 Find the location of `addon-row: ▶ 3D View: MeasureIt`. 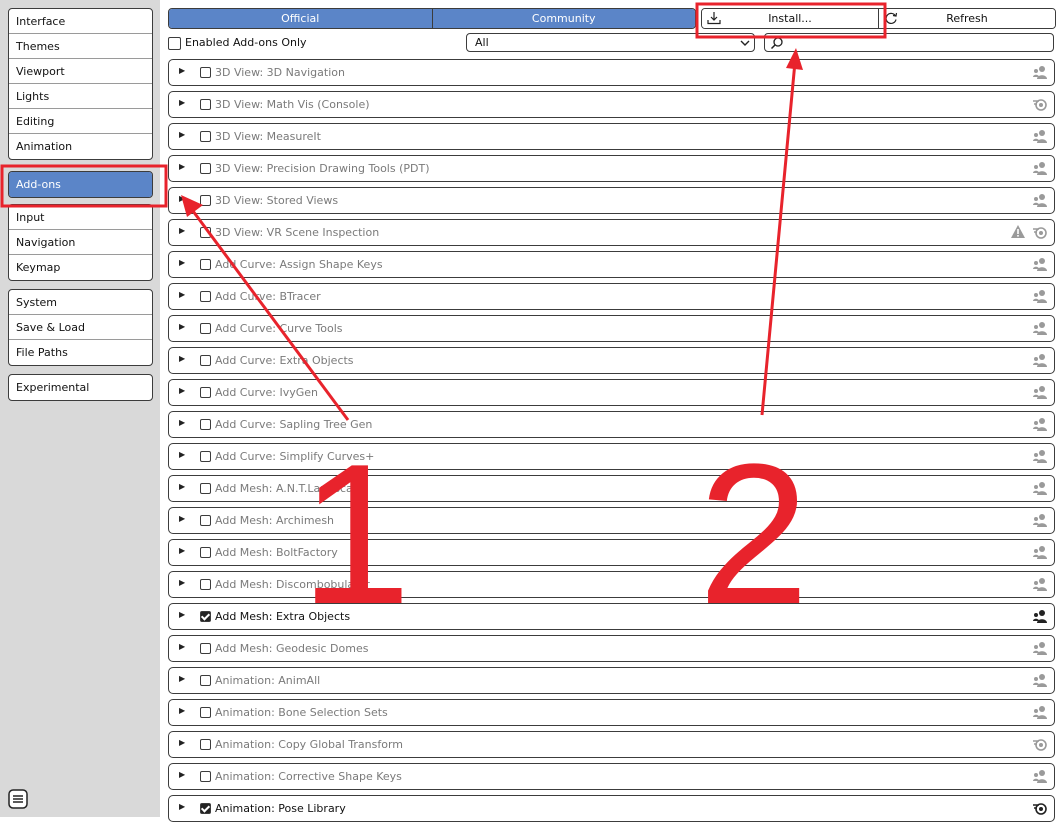

addon-row: ▶ 3D View: MeasureIt is located at coordinates (611, 136).